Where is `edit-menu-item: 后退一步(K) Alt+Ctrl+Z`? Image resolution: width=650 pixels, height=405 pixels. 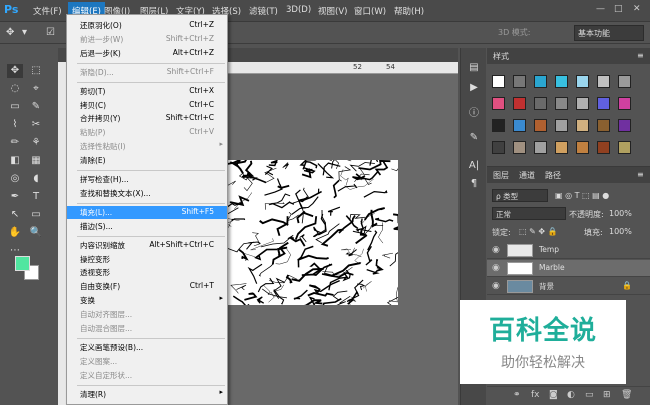
edit-menu-item: 后退一步(K) Alt+Ctrl+Z is located at coordinates (147, 53).